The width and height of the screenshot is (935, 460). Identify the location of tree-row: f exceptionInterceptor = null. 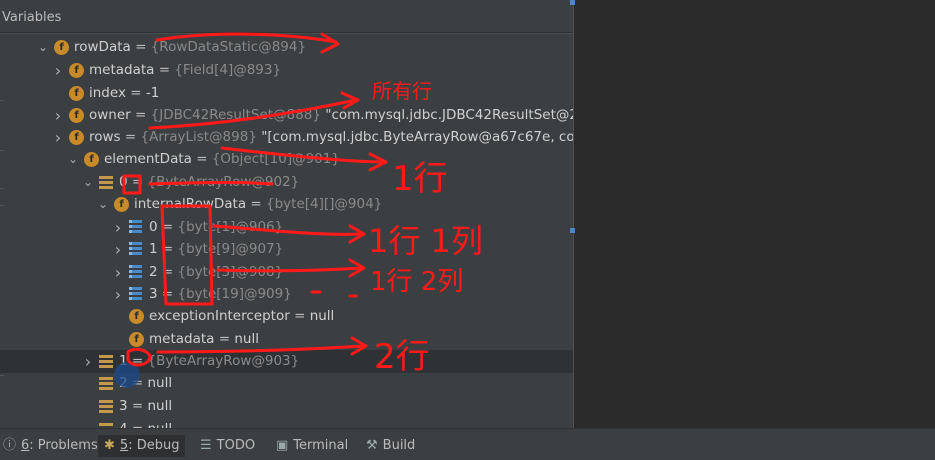
(286, 316).